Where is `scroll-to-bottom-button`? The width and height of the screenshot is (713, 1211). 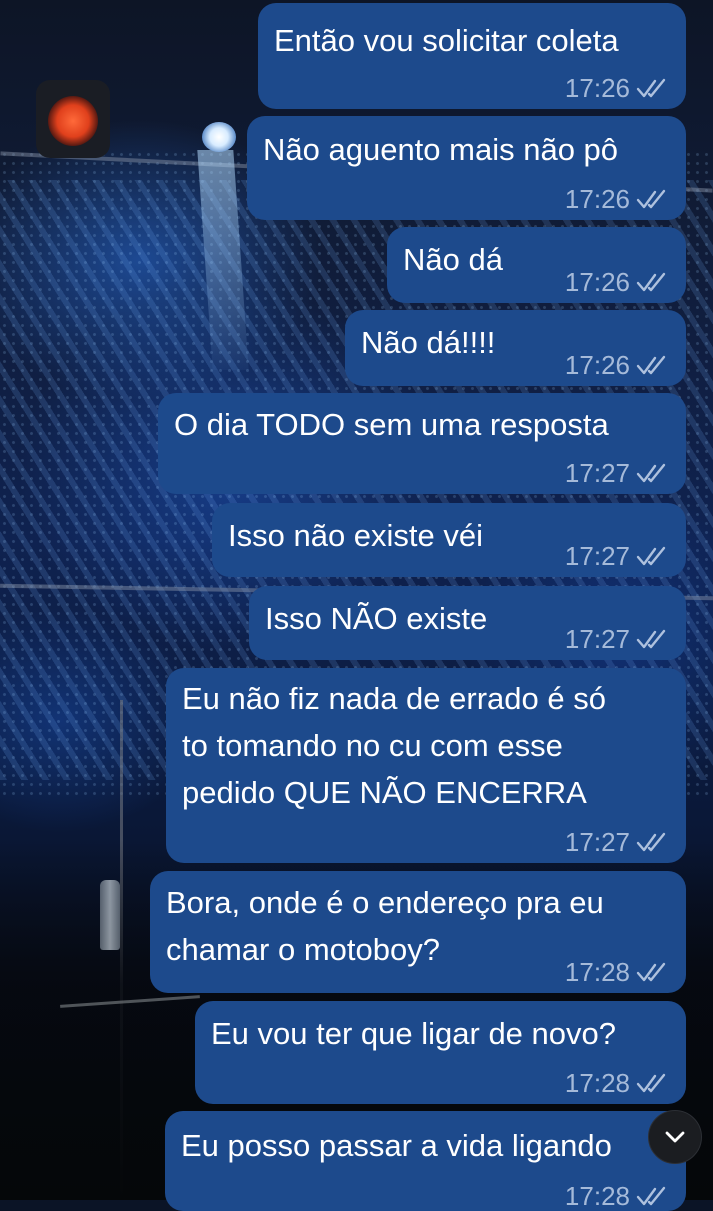 scroll-to-bottom-button is located at coordinates (675, 1137).